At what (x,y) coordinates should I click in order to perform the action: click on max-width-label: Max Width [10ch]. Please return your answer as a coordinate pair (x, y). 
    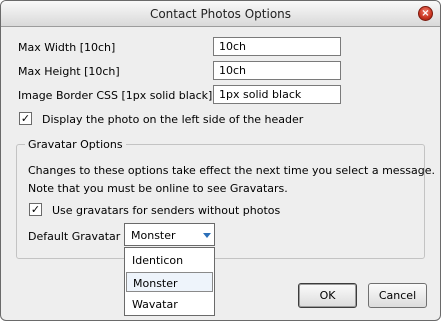
    Looking at the image, I should click on (67, 47).